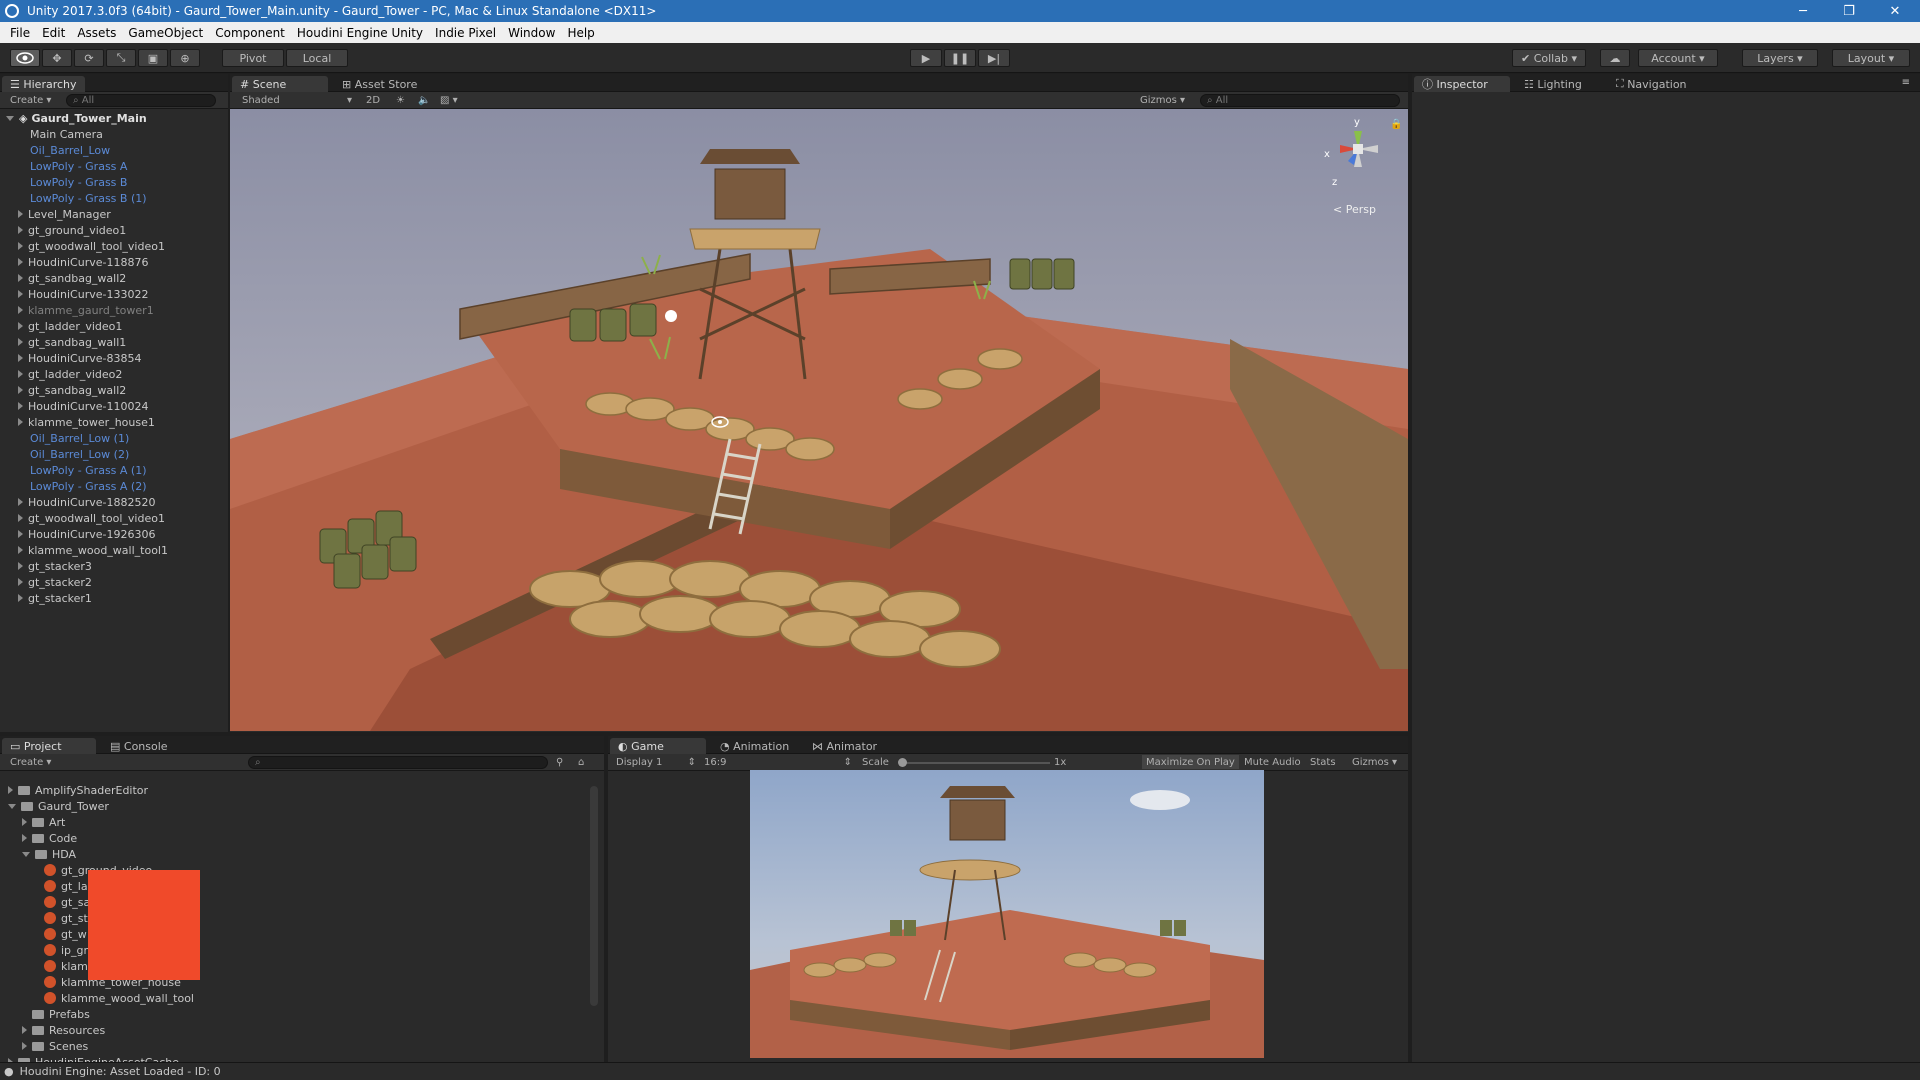 The width and height of the screenshot is (1920, 1080). I want to click on cloud-button: ☁, so click(1615, 58).